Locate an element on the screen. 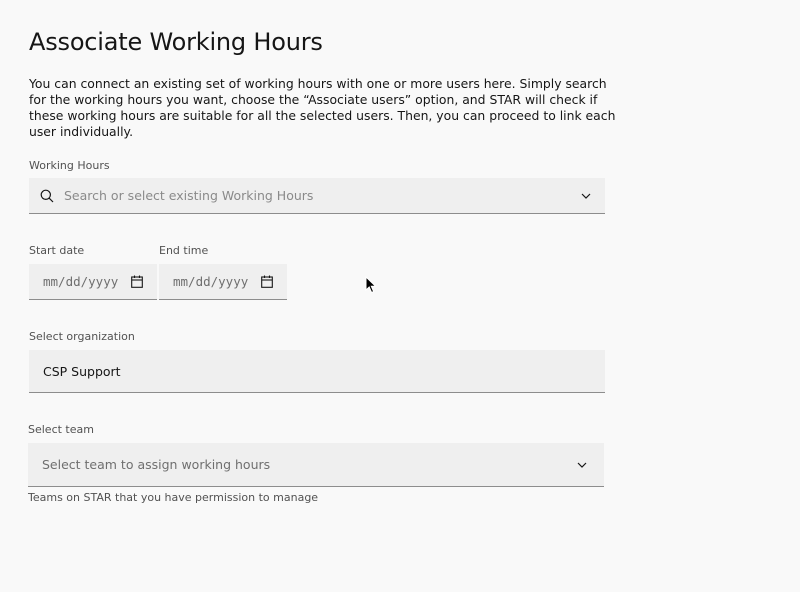 The image size is (800, 592). team-placeholder: Select team to assign working hours is located at coordinates (156, 464).